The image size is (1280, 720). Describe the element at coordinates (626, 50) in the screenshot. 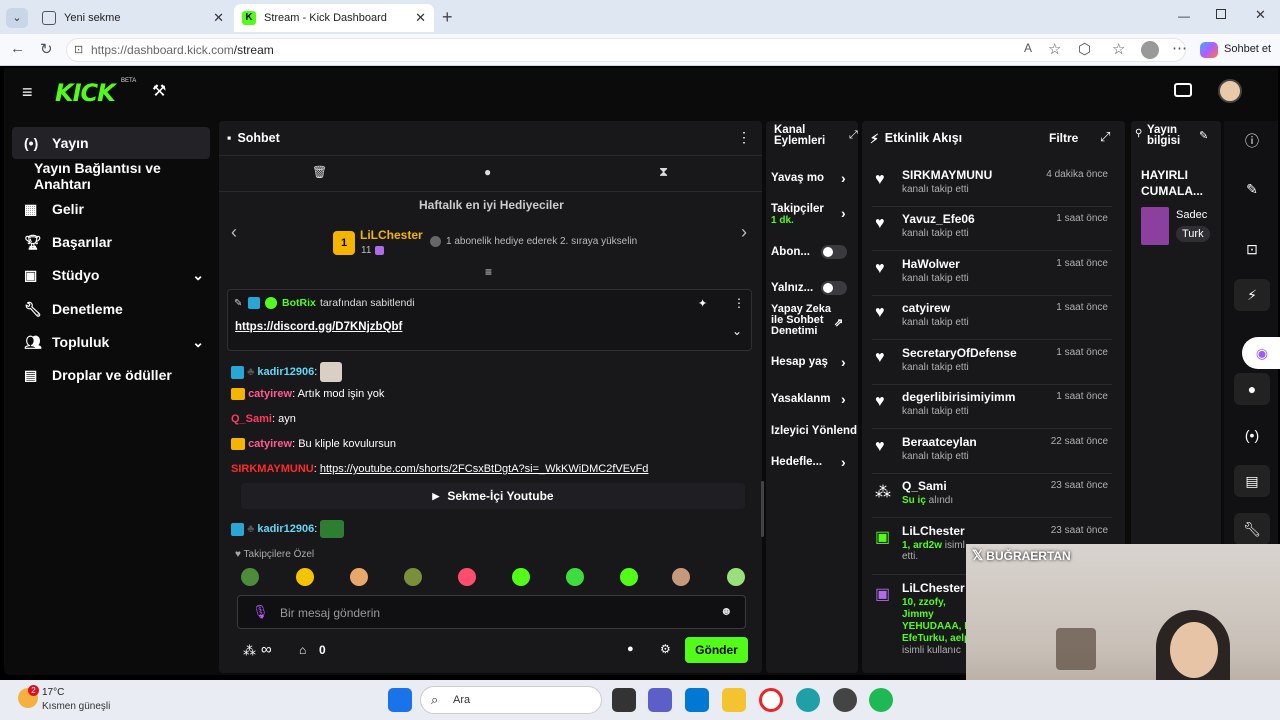

I see `url-field: ⊡ https://dashboard.kick.com/stream` at that location.